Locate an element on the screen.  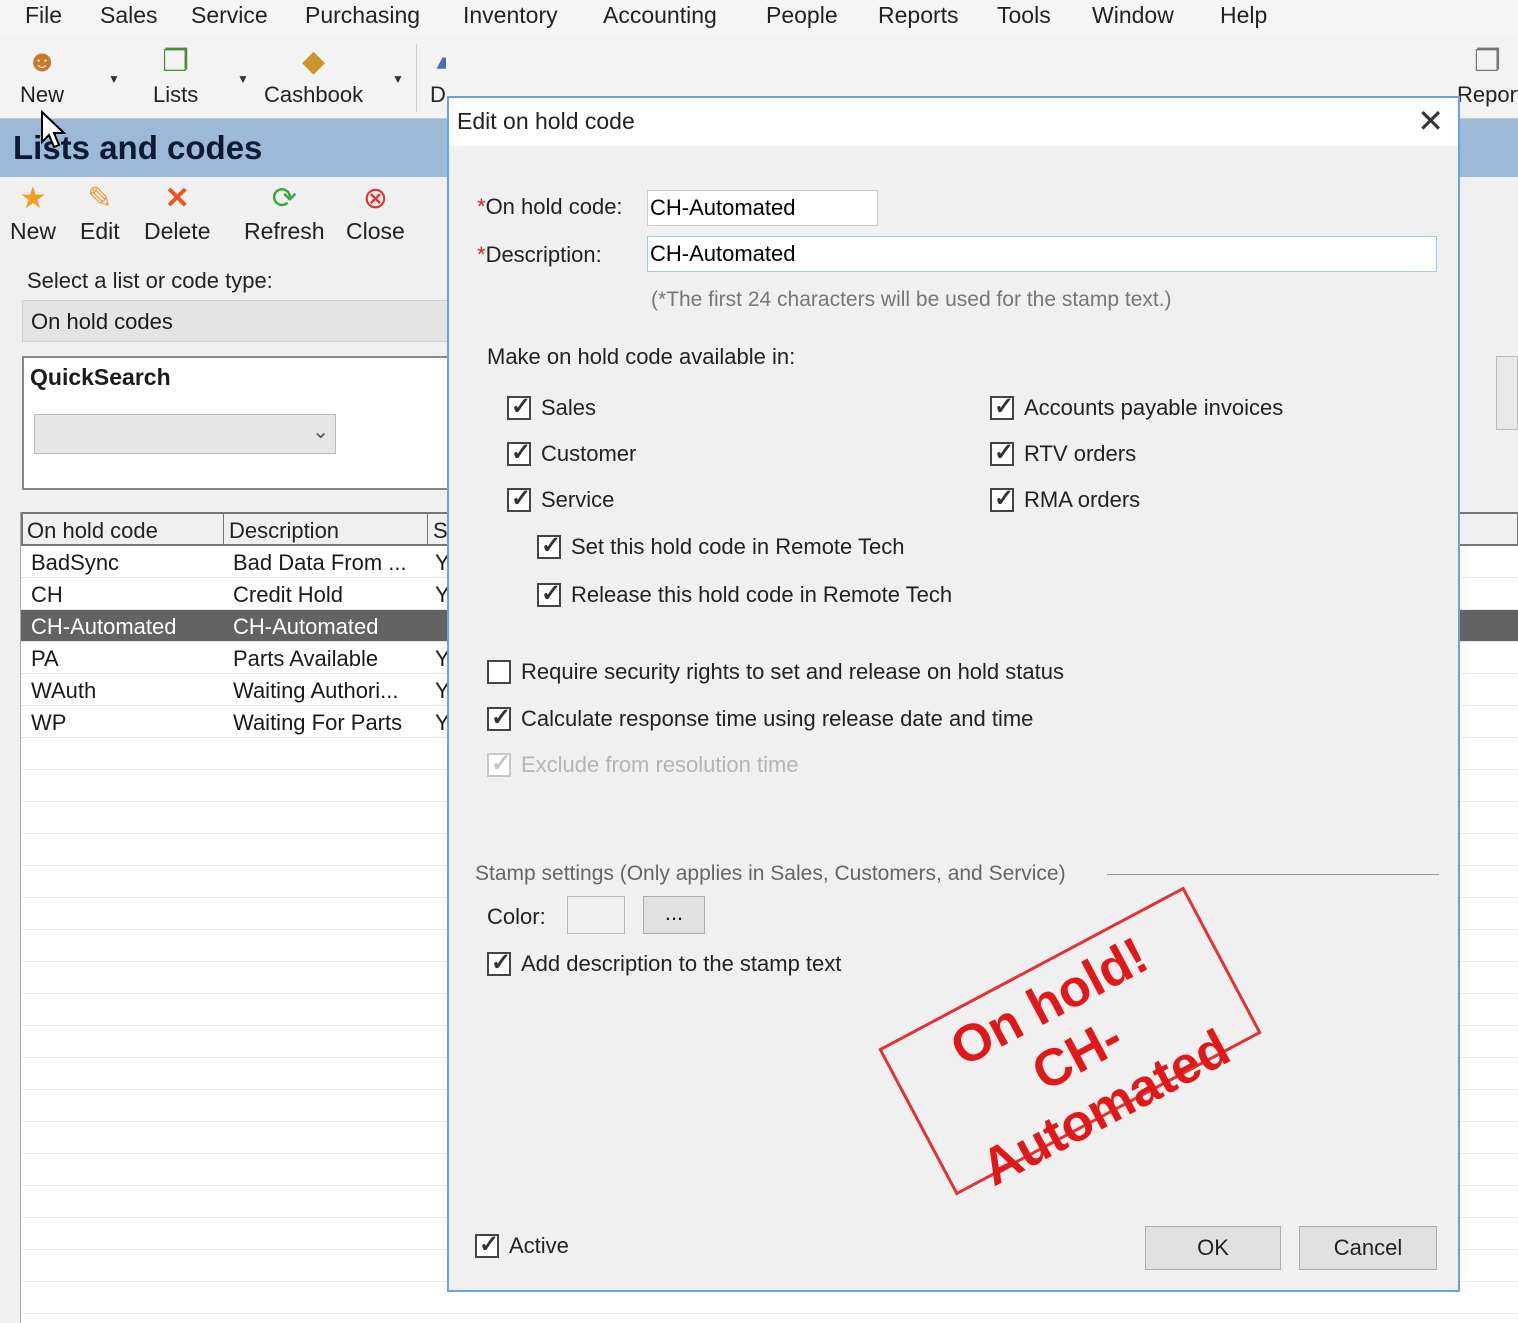
menu-reports: Reports is located at coordinates (918, 15).